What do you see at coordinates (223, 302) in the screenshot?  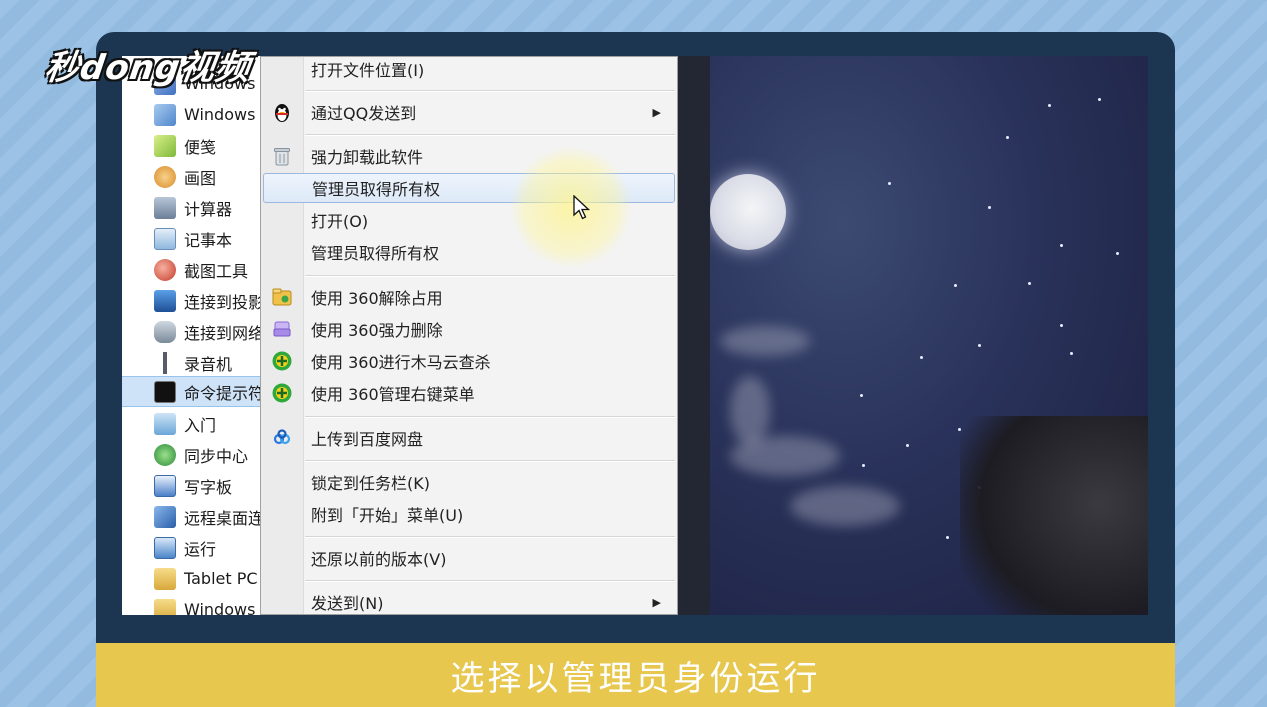 I see `start-item-label: 连接到投影` at bounding box center [223, 302].